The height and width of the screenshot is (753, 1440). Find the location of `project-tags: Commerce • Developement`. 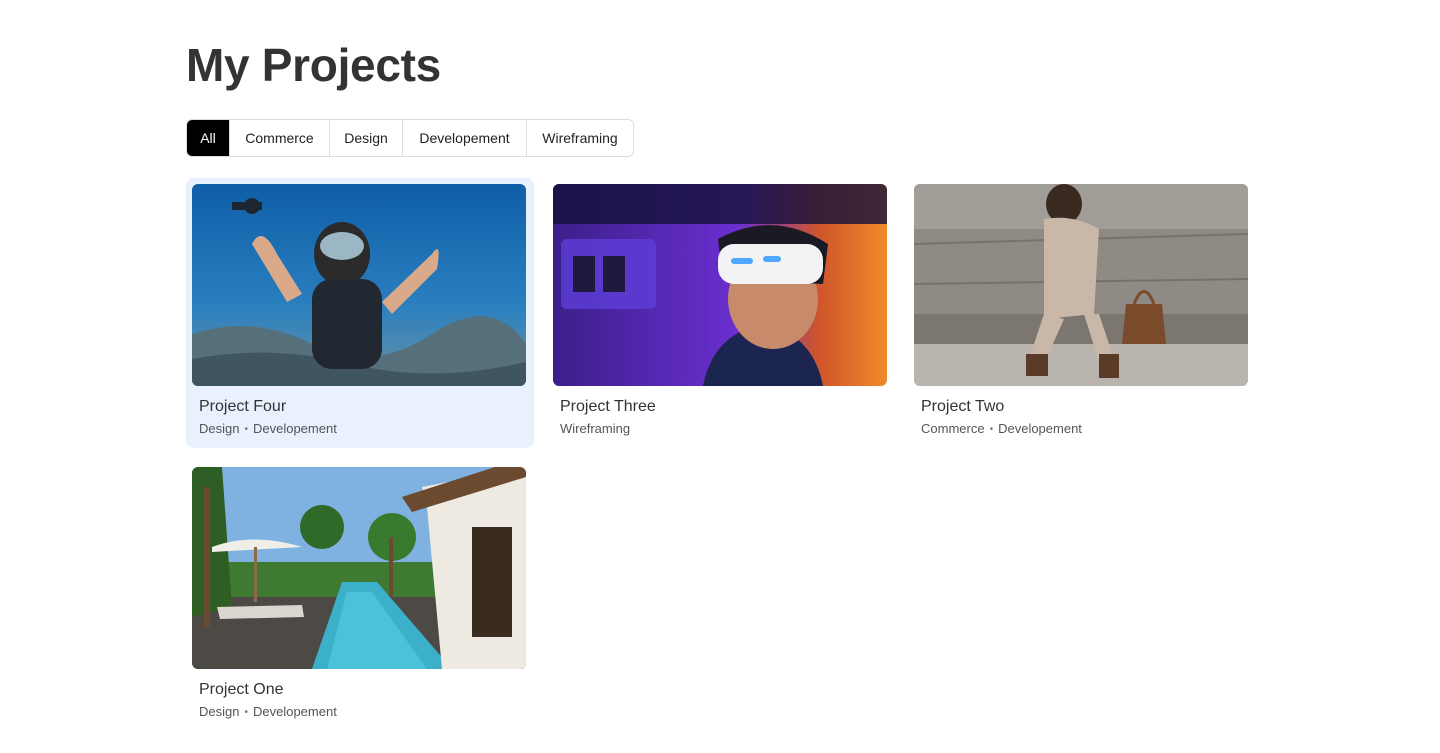

project-tags: Commerce • Developement is located at coordinates (1001, 428).